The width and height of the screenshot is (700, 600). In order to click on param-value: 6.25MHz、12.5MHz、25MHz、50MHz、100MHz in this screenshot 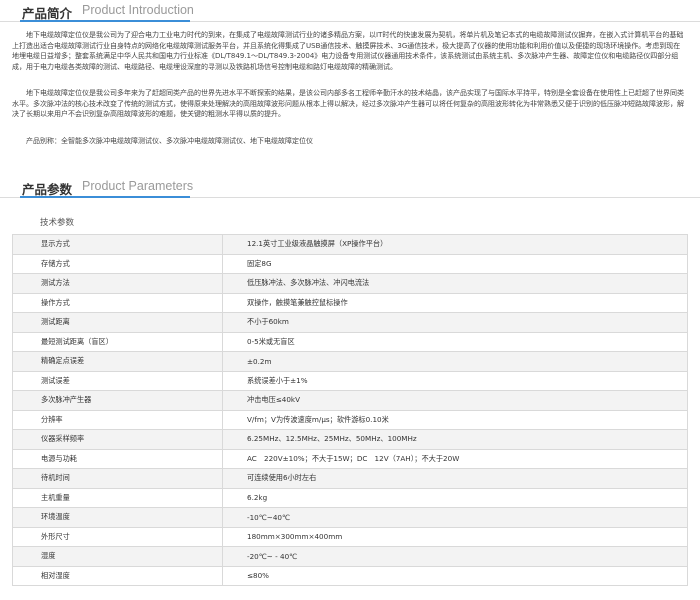, I will do `click(455, 439)`.